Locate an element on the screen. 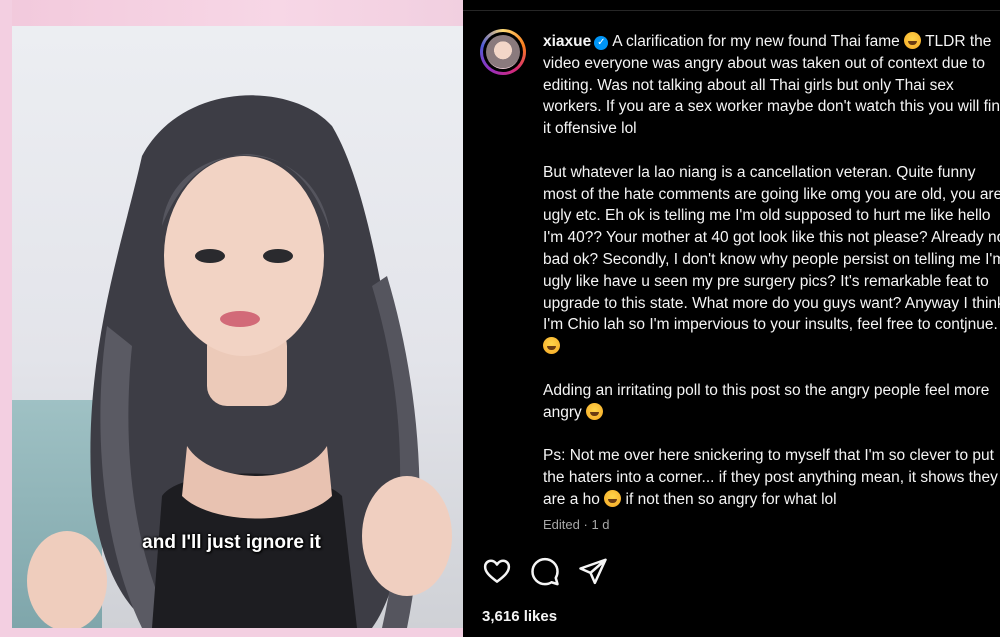  avatar-image is located at coordinates (503, 52).